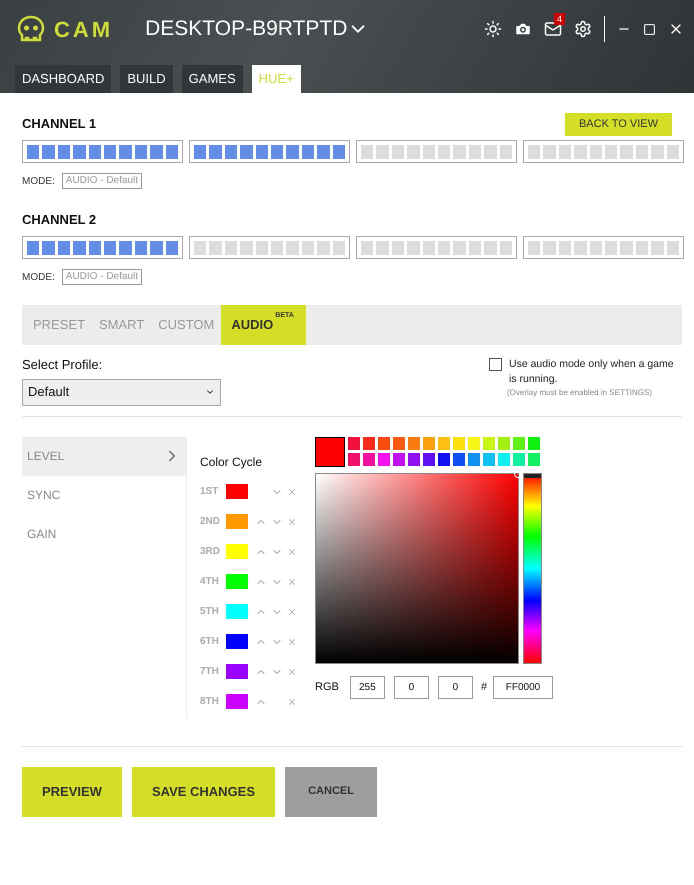 This screenshot has height=885, width=694. I want to click on checkbox, so click(495, 364).